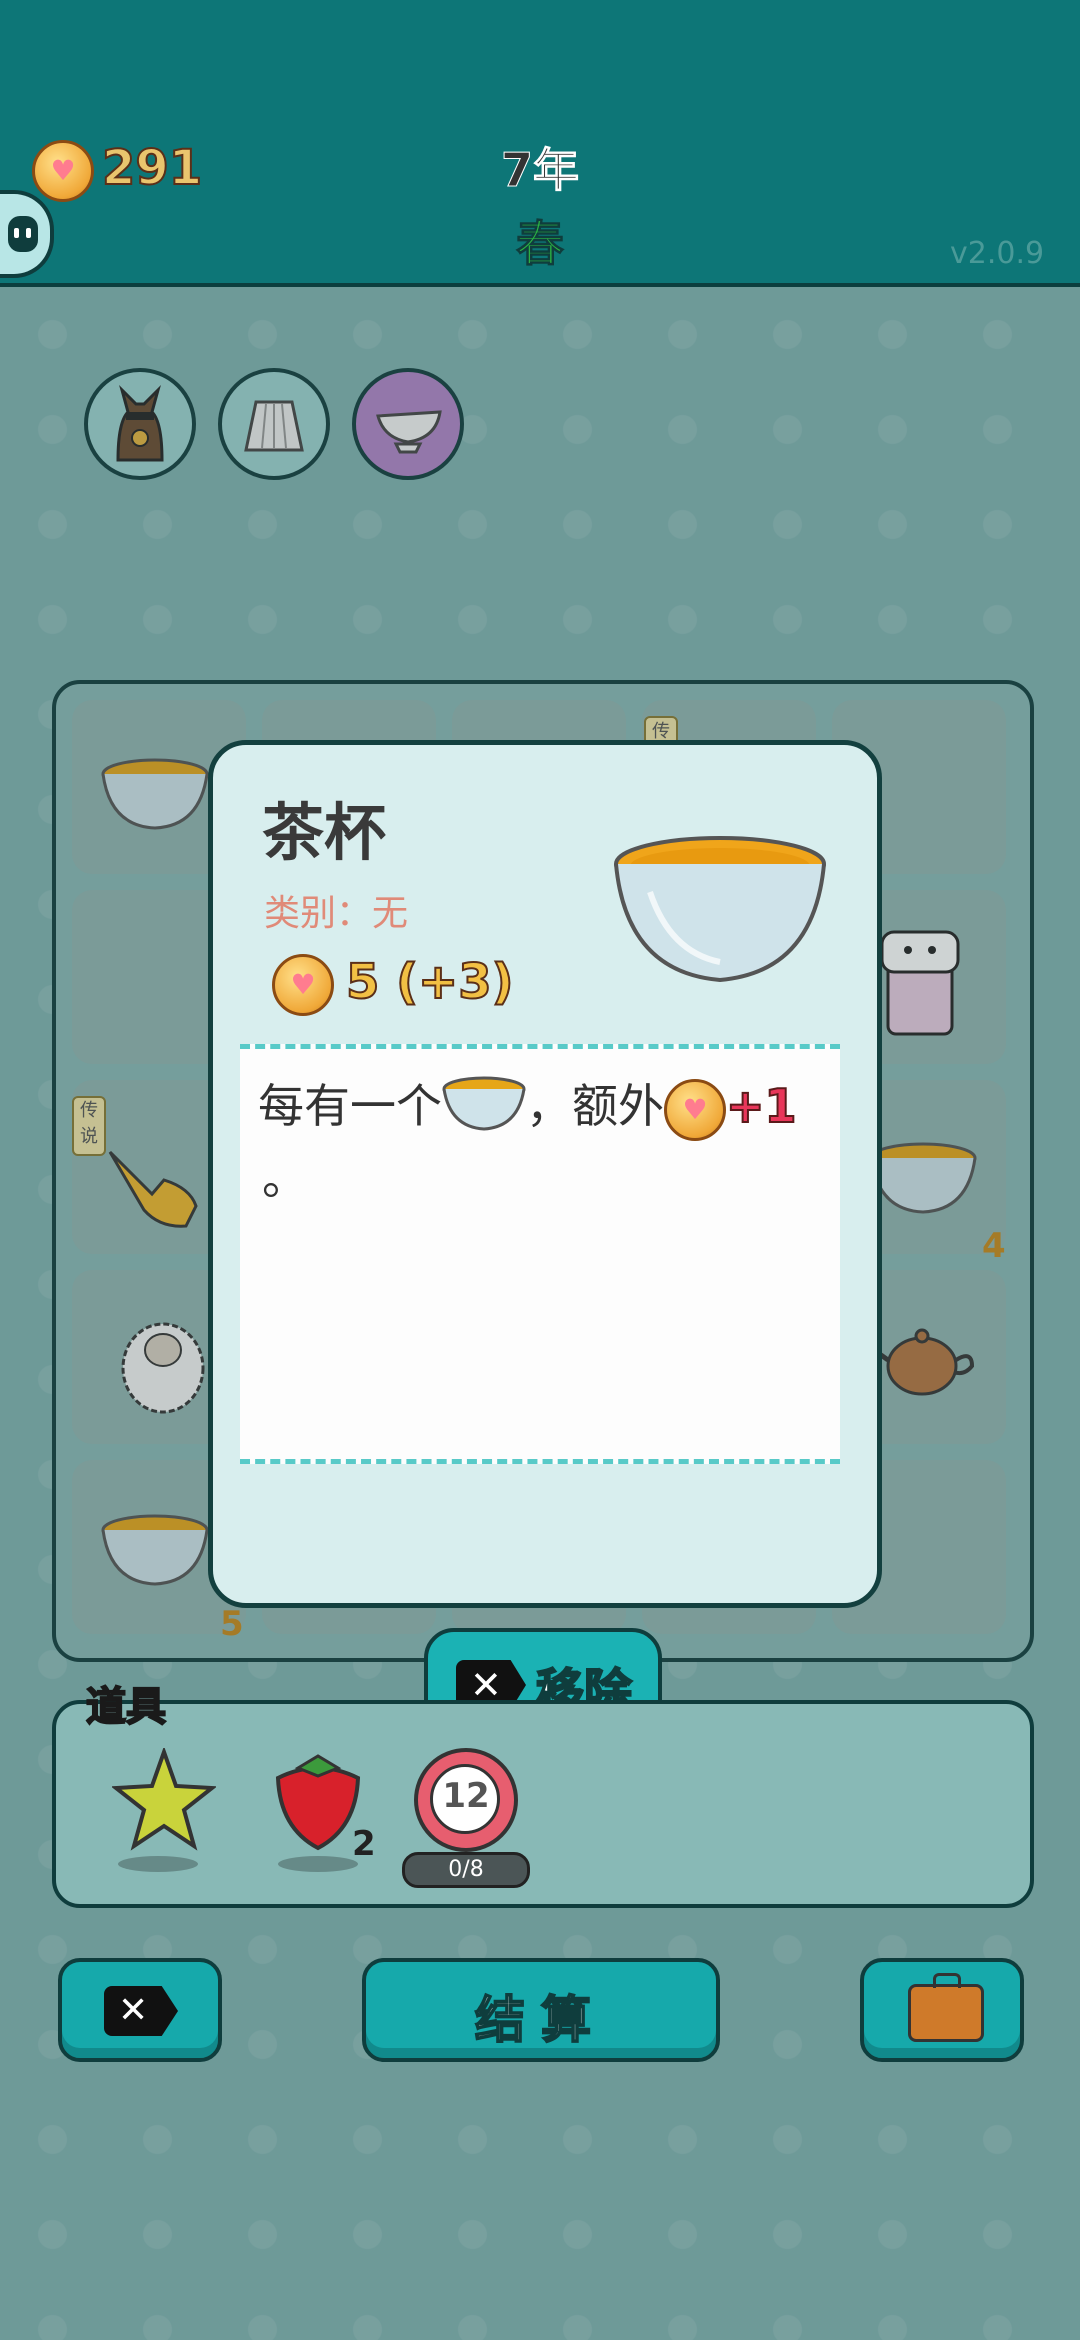 This screenshot has height=2340, width=1080. What do you see at coordinates (539, 244) in the screenshot?
I see `season-label: 春` at bounding box center [539, 244].